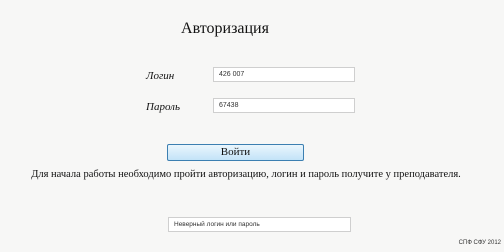 This screenshot has width=504, height=252. What do you see at coordinates (259, 224) in the screenshot?
I see `error-message: Неверный логин или пароль` at bounding box center [259, 224].